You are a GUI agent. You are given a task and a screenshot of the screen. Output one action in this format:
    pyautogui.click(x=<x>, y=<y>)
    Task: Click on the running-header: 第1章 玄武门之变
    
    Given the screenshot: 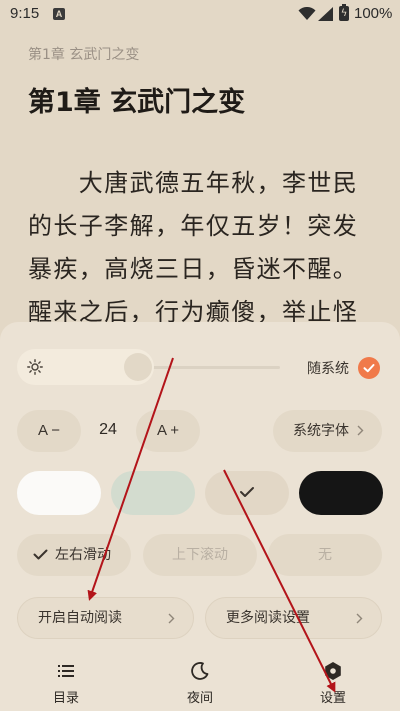 What is the action you would take?
    pyautogui.click(x=84, y=55)
    